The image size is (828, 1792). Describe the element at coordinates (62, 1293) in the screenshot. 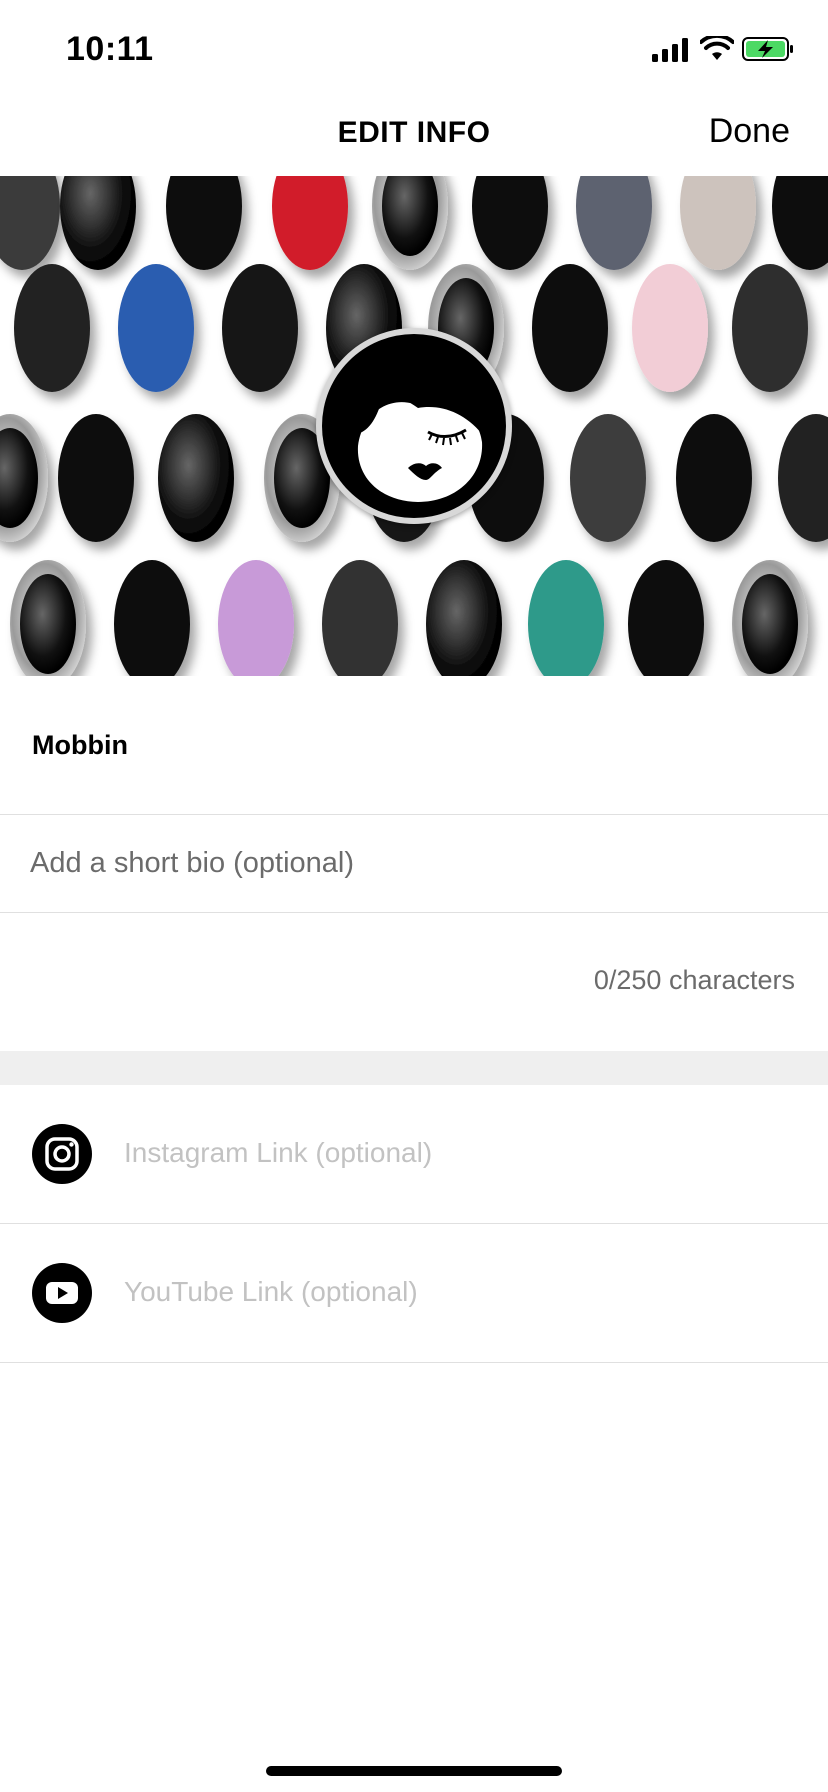

I see `youtube-icon` at that location.